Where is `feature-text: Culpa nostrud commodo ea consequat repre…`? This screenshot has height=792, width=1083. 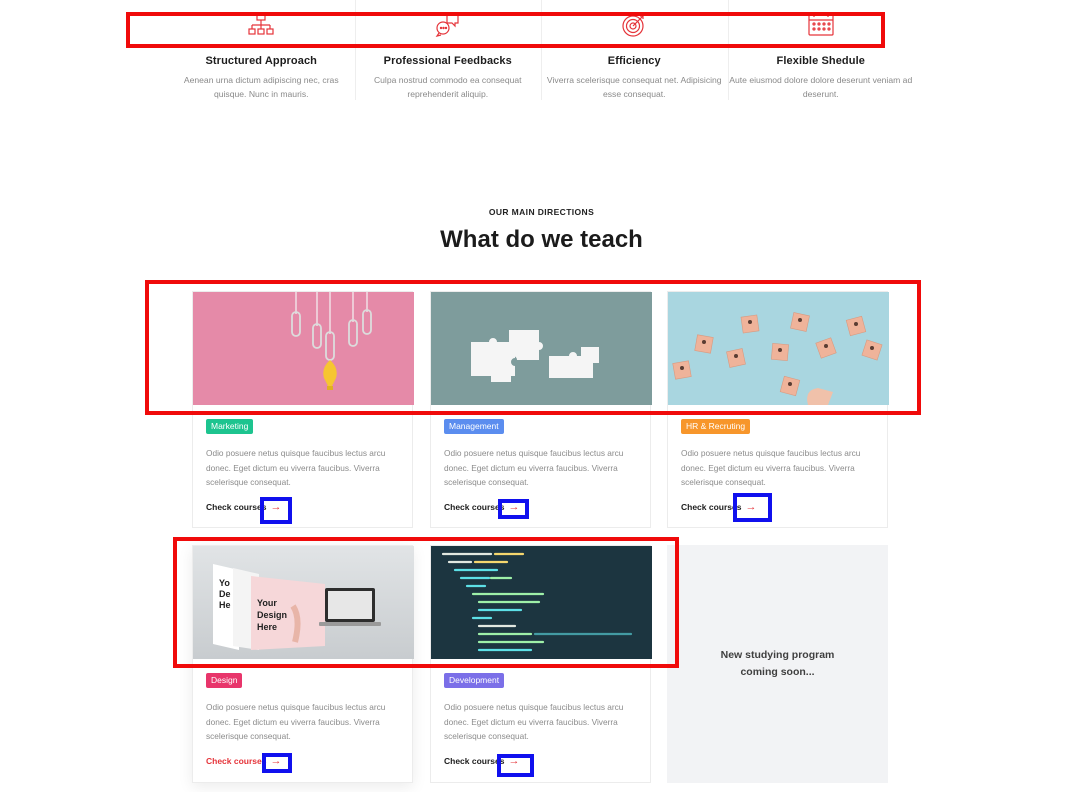
feature-text: Culpa nostrud commodo ea consequat repre… is located at coordinates (447, 87).